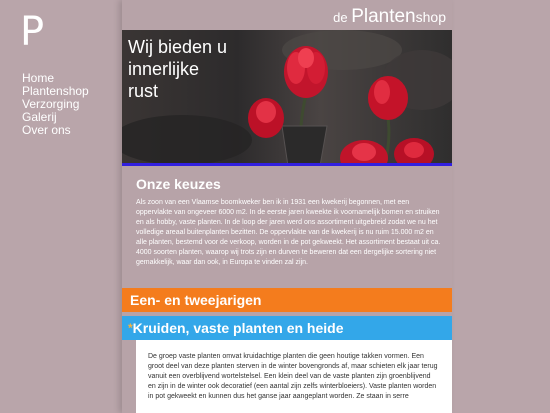 The width and height of the screenshot is (550, 413). Describe the element at coordinates (383, 16) in the screenshot. I see `brand-name: Planten` at that location.